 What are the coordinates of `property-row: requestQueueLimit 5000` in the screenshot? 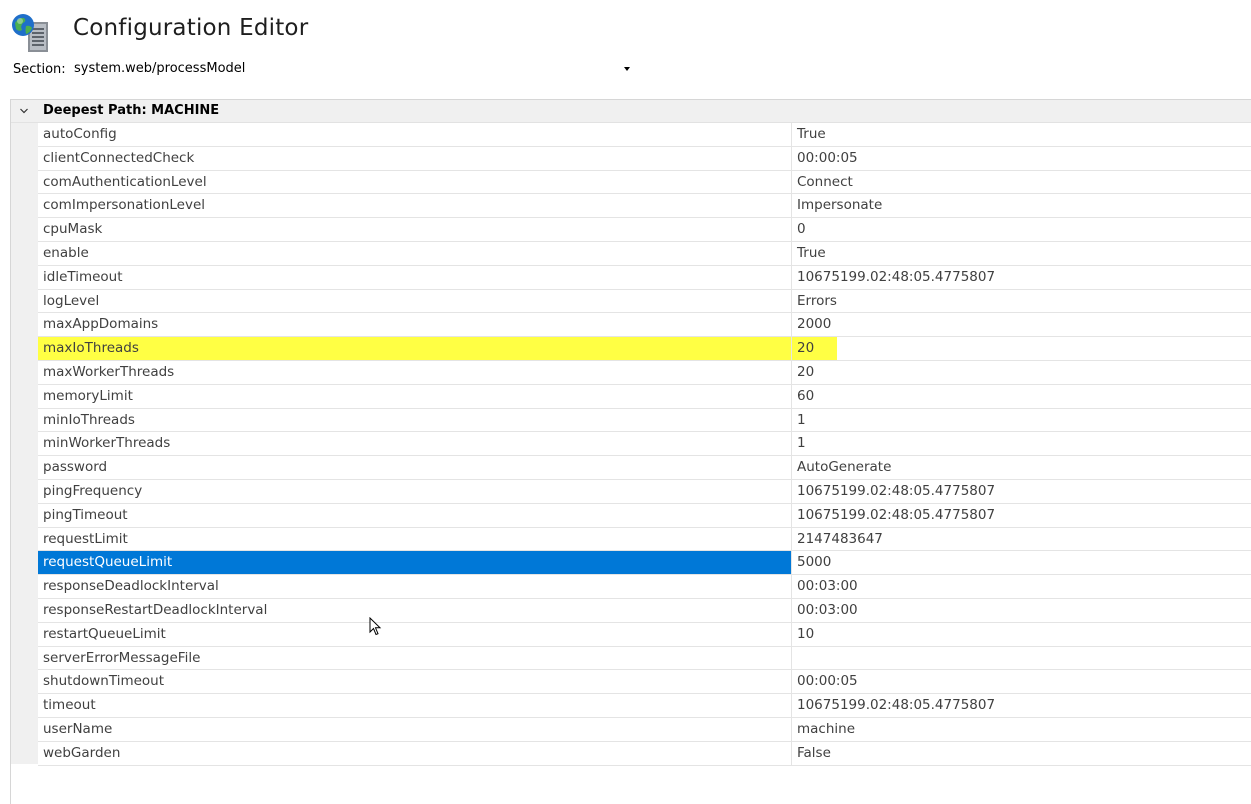 It's located at (644, 563).